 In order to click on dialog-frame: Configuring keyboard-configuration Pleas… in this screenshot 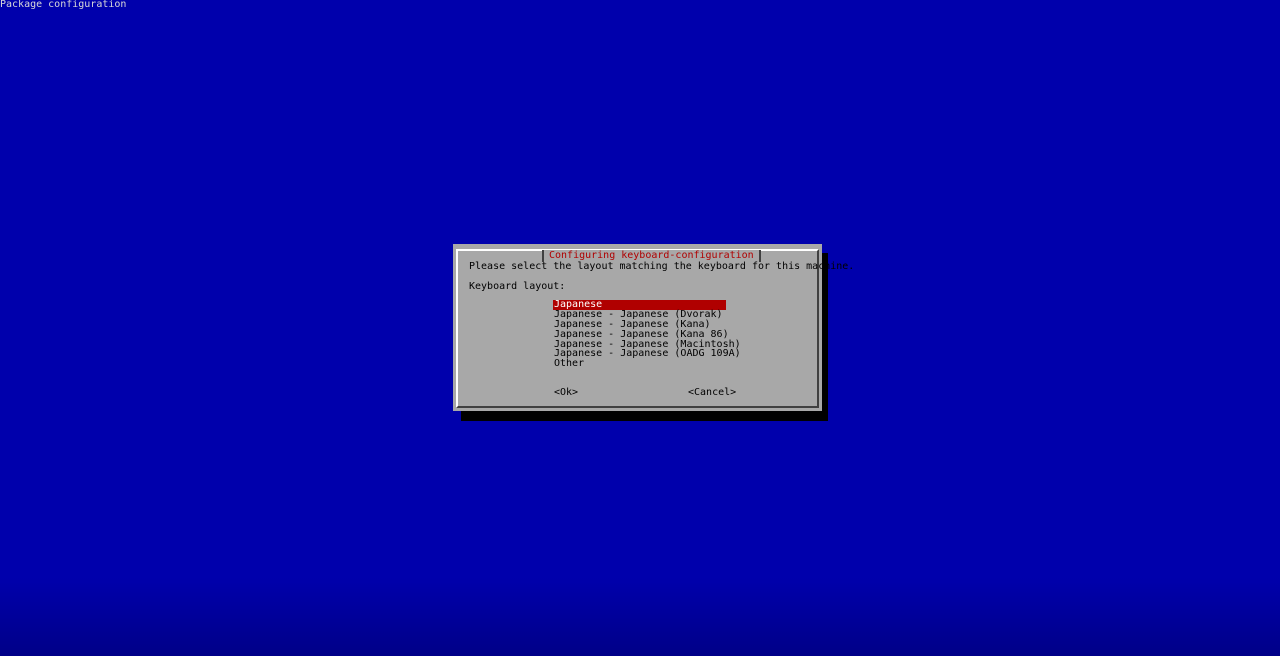, I will do `click(655, 328)`.